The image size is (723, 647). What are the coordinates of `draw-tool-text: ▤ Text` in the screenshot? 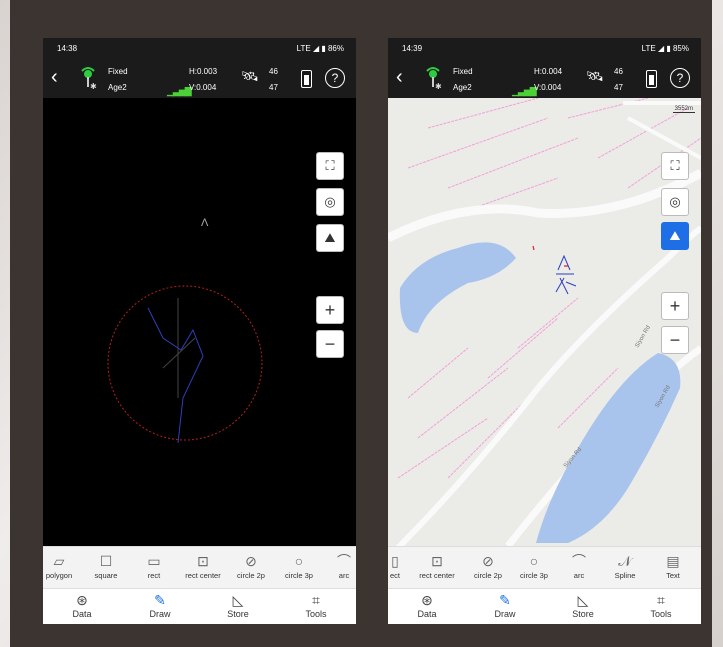 It's located at (673, 563).